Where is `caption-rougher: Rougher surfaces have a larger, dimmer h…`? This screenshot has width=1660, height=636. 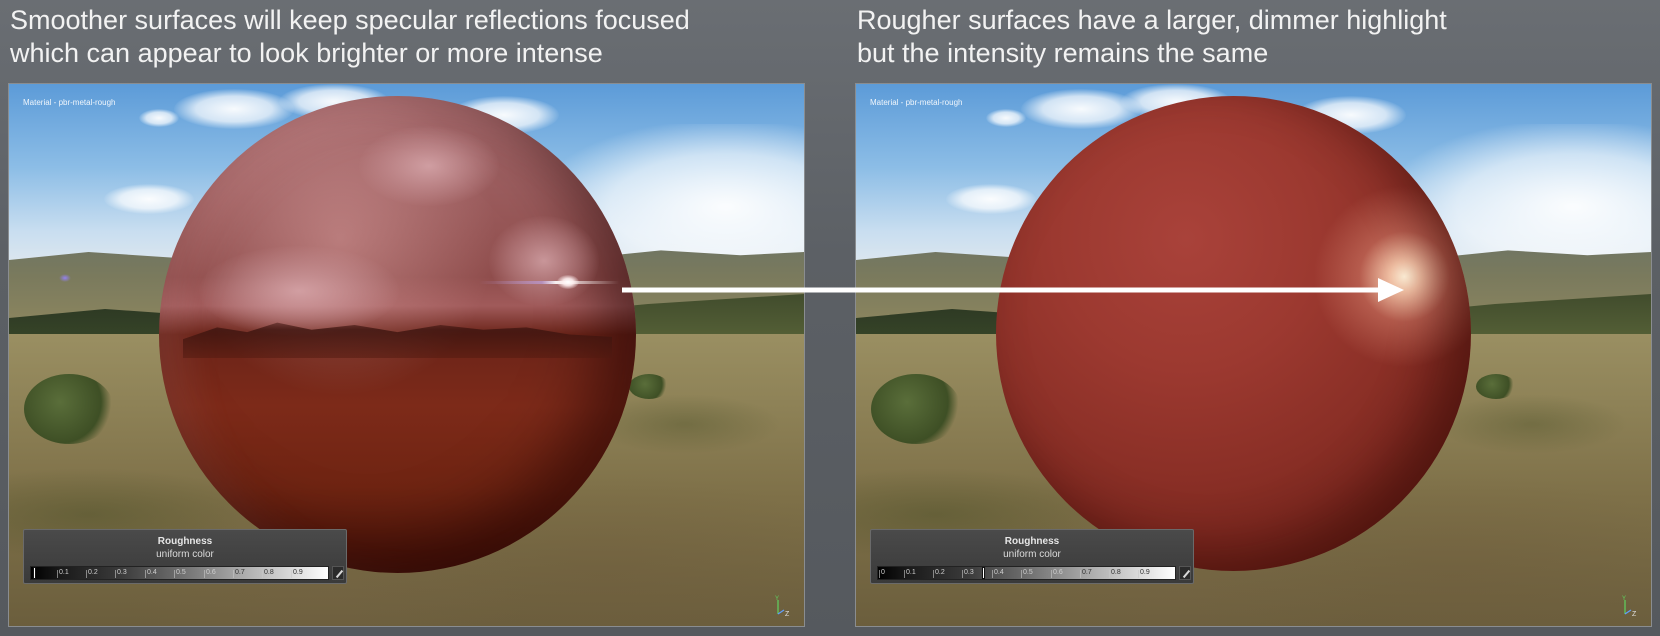
caption-rougher: Rougher surfaces have a larger, dimmer h… is located at coordinates (1152, 37).